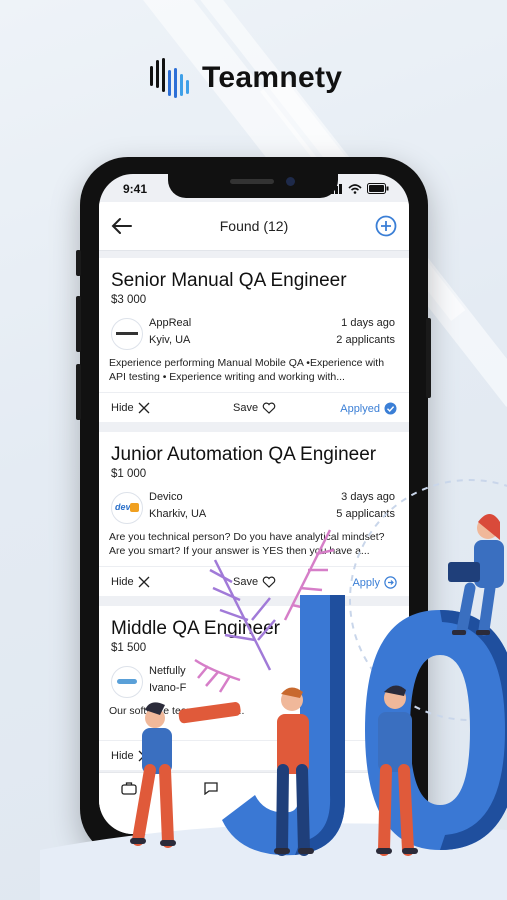 Image resolution: width=507 pixels, height=900 pixels. What do you see at coordinates (360, 408) in the screenshot?
I see `applied-label: Applyed` at bounding box center [360, 408].